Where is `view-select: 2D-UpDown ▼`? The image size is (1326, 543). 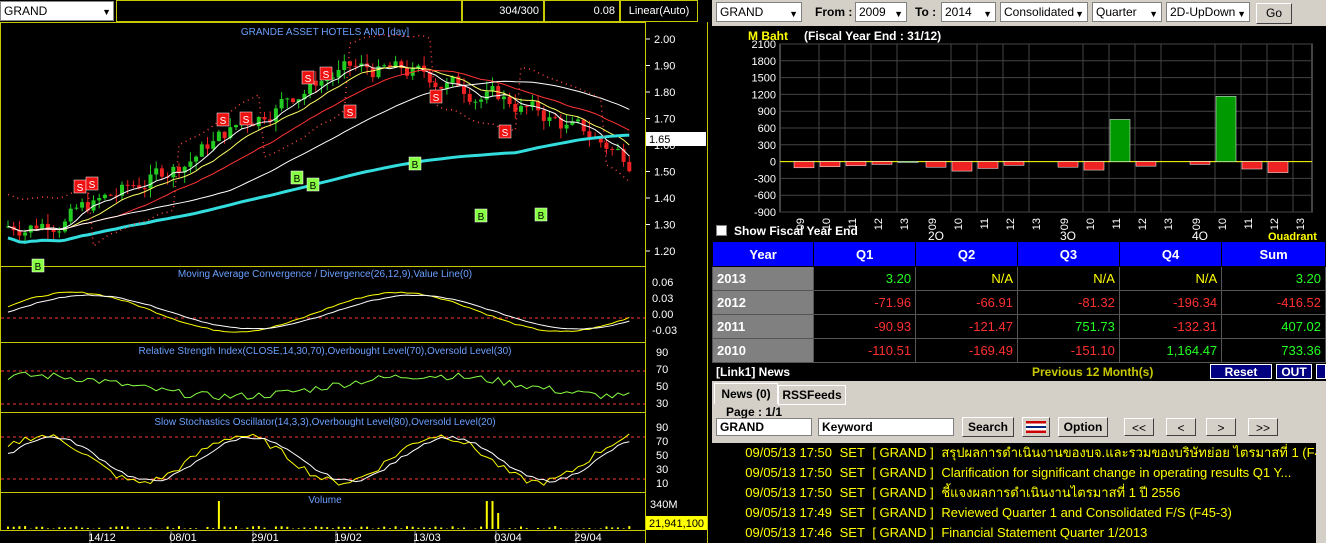 view-select: 2D-UpDown ▼ is located at coordinates (1208, 12).